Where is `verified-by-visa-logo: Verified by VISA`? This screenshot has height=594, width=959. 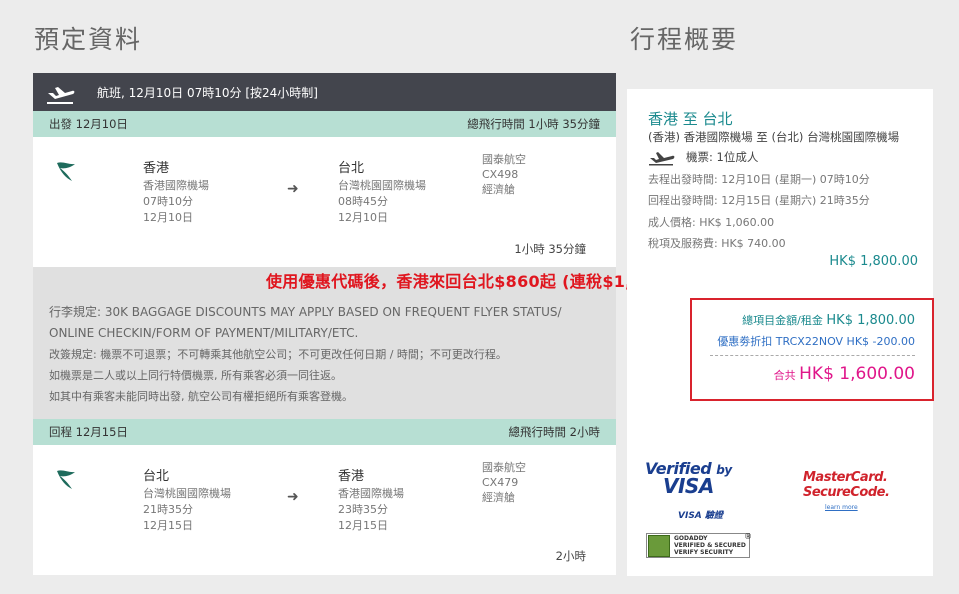
verified-by-visa-logo: Verified by VISA is located at coordinates (688, 478).